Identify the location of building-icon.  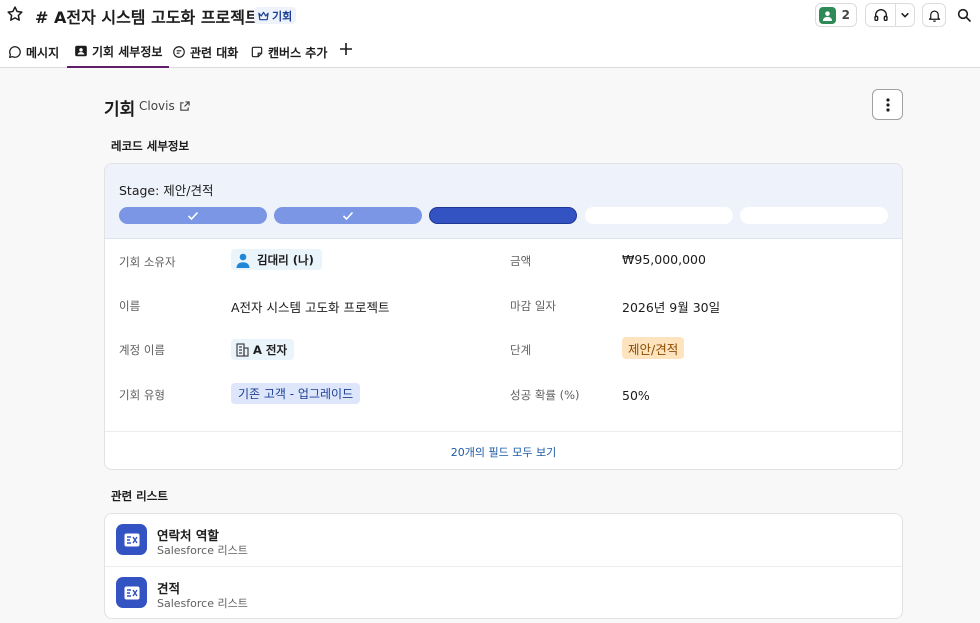
(242, 349).